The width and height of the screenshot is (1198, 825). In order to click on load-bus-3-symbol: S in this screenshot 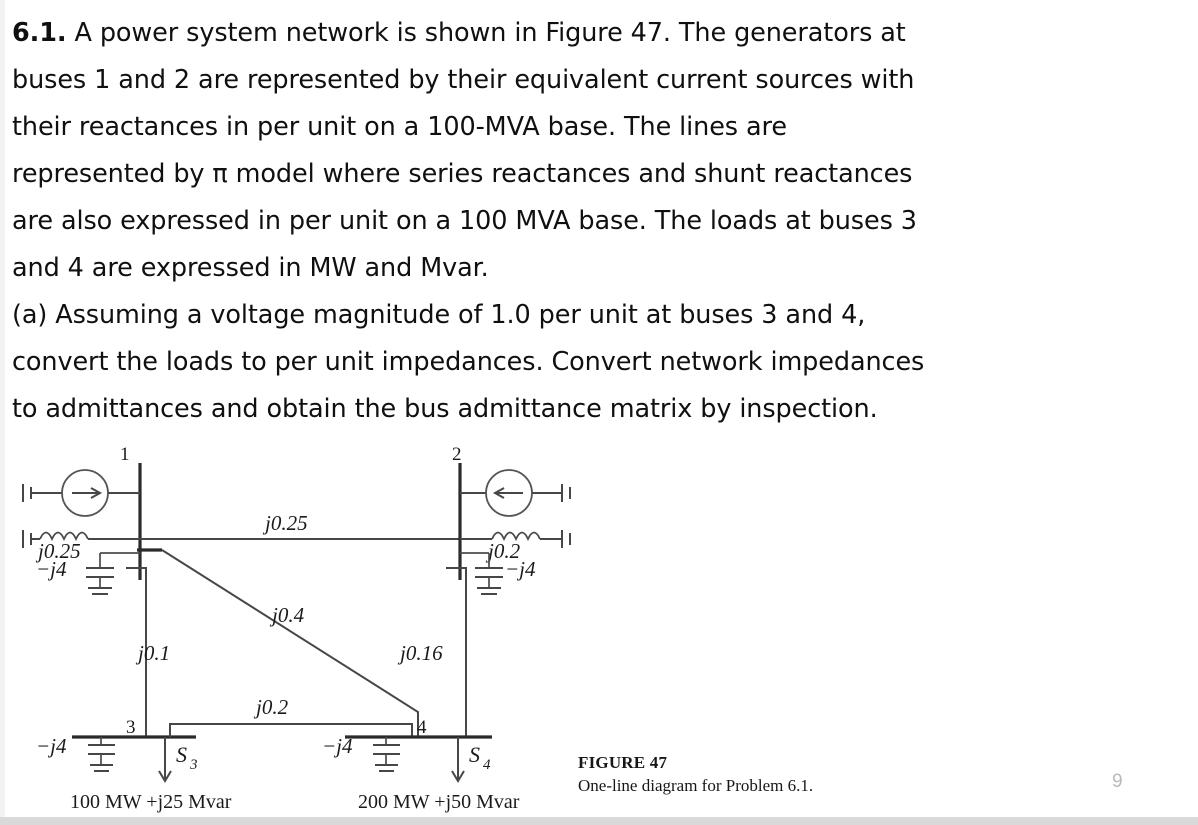, I will do `click(181, 754)`.